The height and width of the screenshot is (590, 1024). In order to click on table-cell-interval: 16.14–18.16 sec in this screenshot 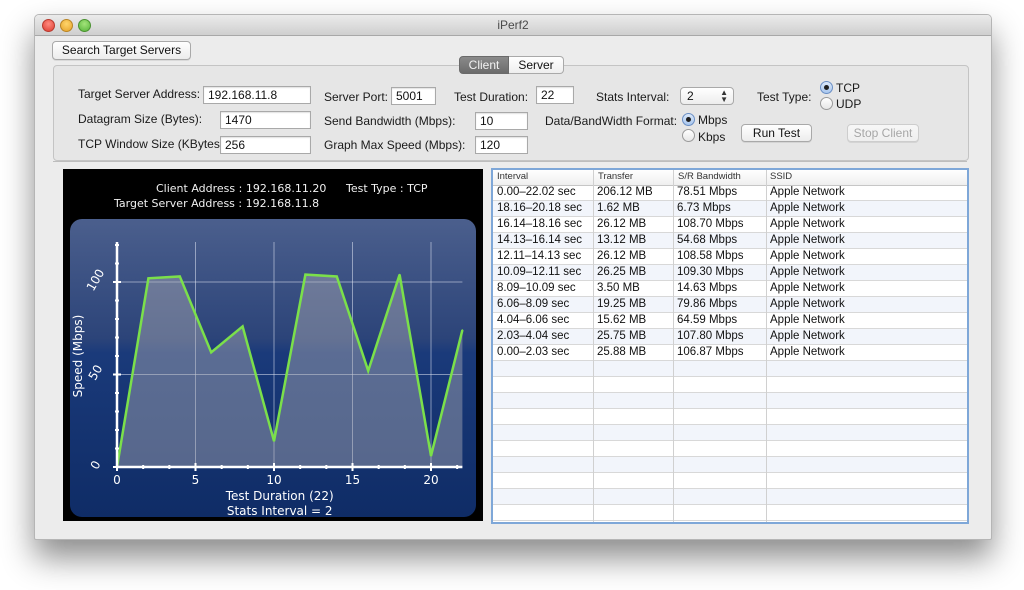, I will do `click(540, 224)`.